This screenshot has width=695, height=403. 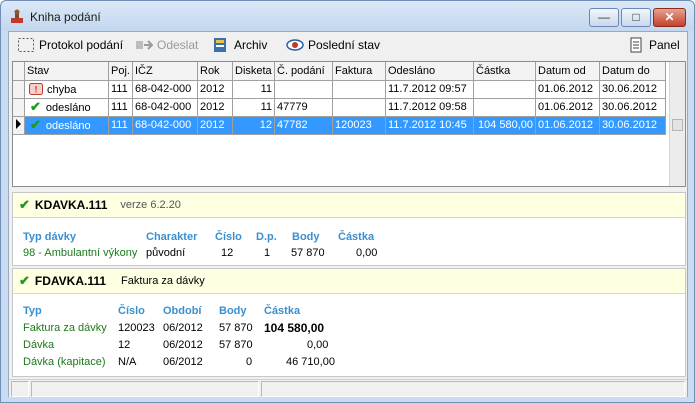 I want to click on kdavka-col-castka: Částka, so click(x=356, y=237).